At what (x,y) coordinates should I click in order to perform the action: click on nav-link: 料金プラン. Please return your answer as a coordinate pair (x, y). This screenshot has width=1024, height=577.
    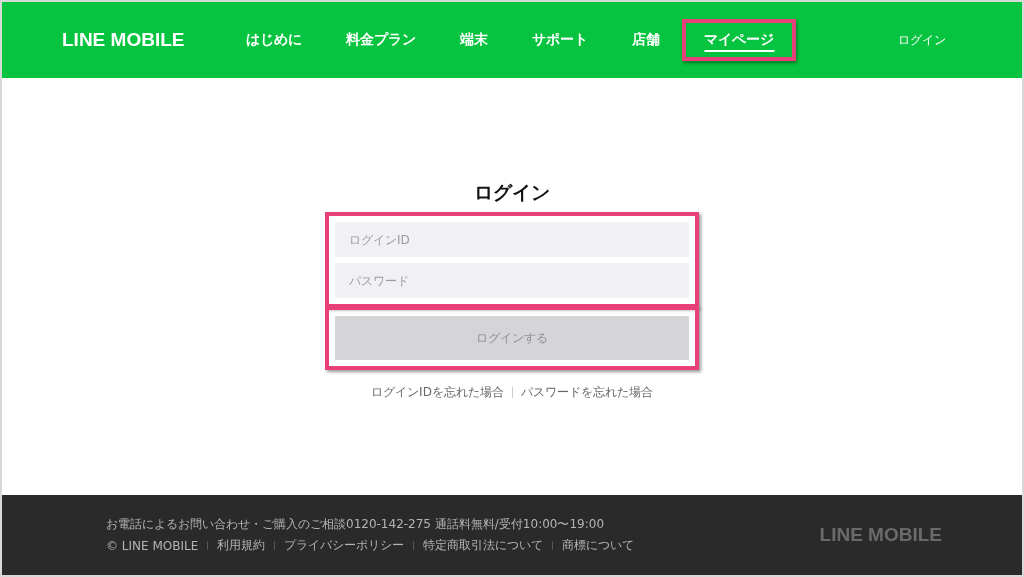
    Looking at the image, I should click on (381, 40).